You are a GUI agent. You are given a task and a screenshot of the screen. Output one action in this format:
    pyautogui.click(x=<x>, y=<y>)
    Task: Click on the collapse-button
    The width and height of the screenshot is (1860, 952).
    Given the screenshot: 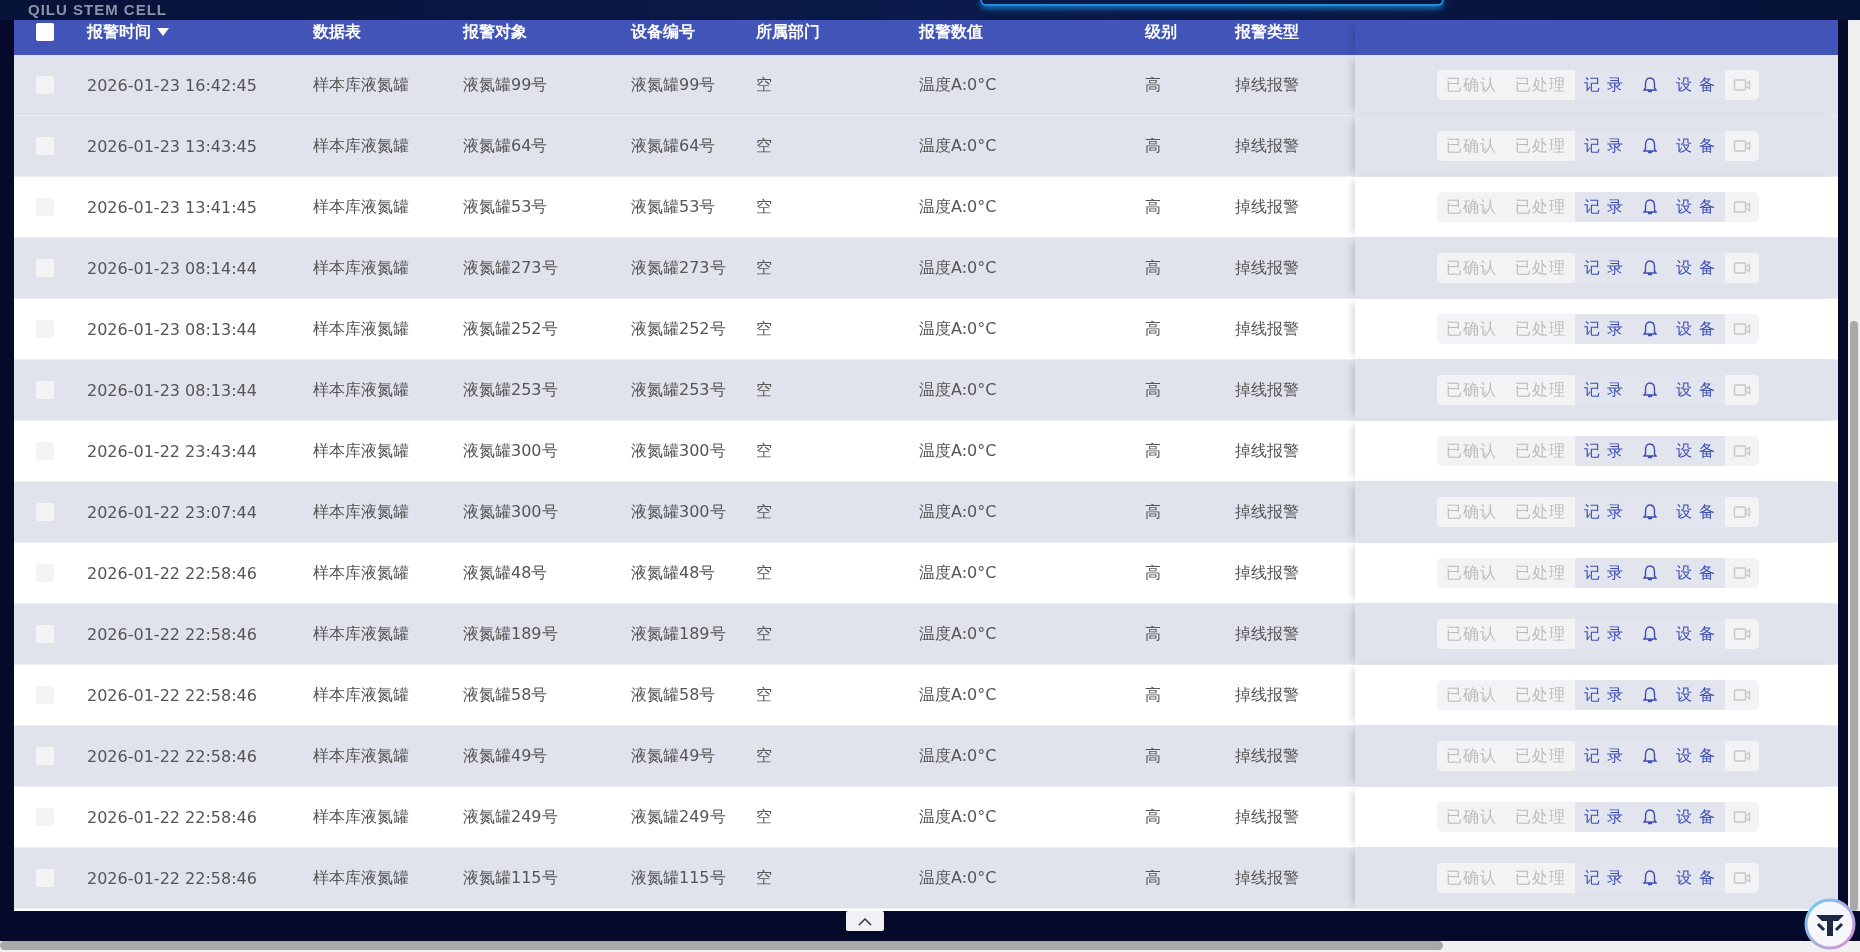 What is the action you would take?
    pyautogui.click(x=865, y=921)
    